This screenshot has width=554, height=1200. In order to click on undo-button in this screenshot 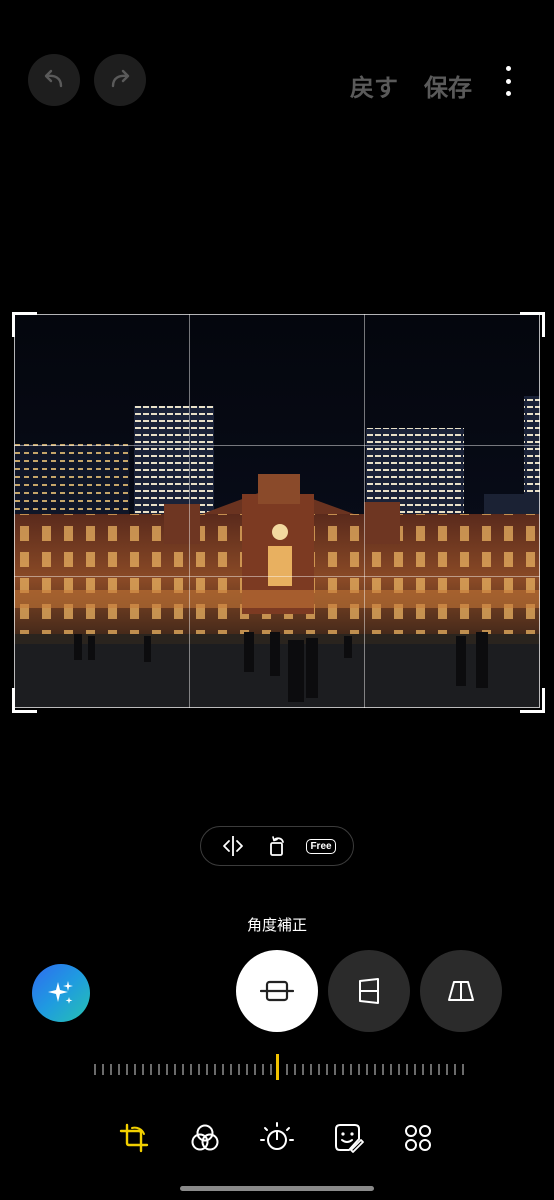, I will do `click(54, 80)`.